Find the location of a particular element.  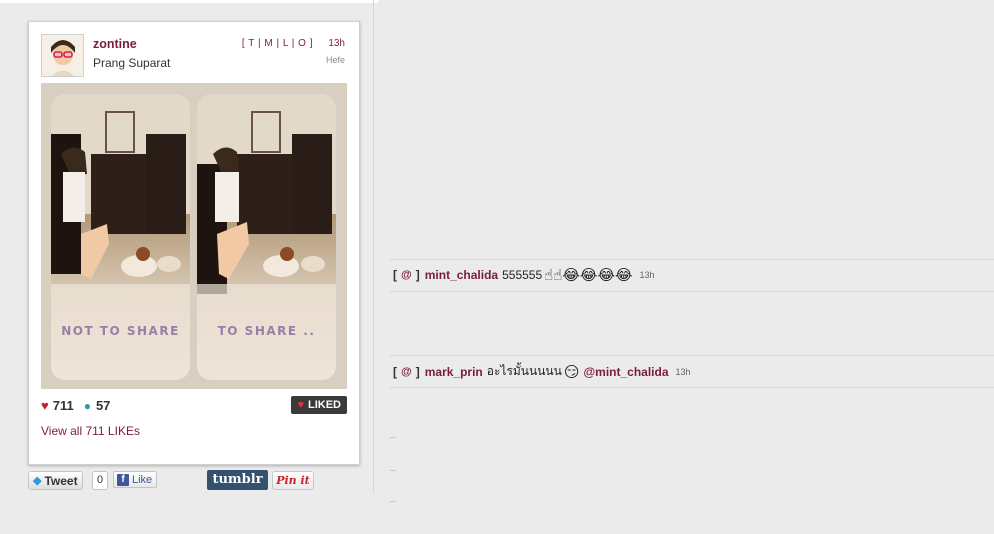

tweet-count: 0 is located at coordinates (100, 480).